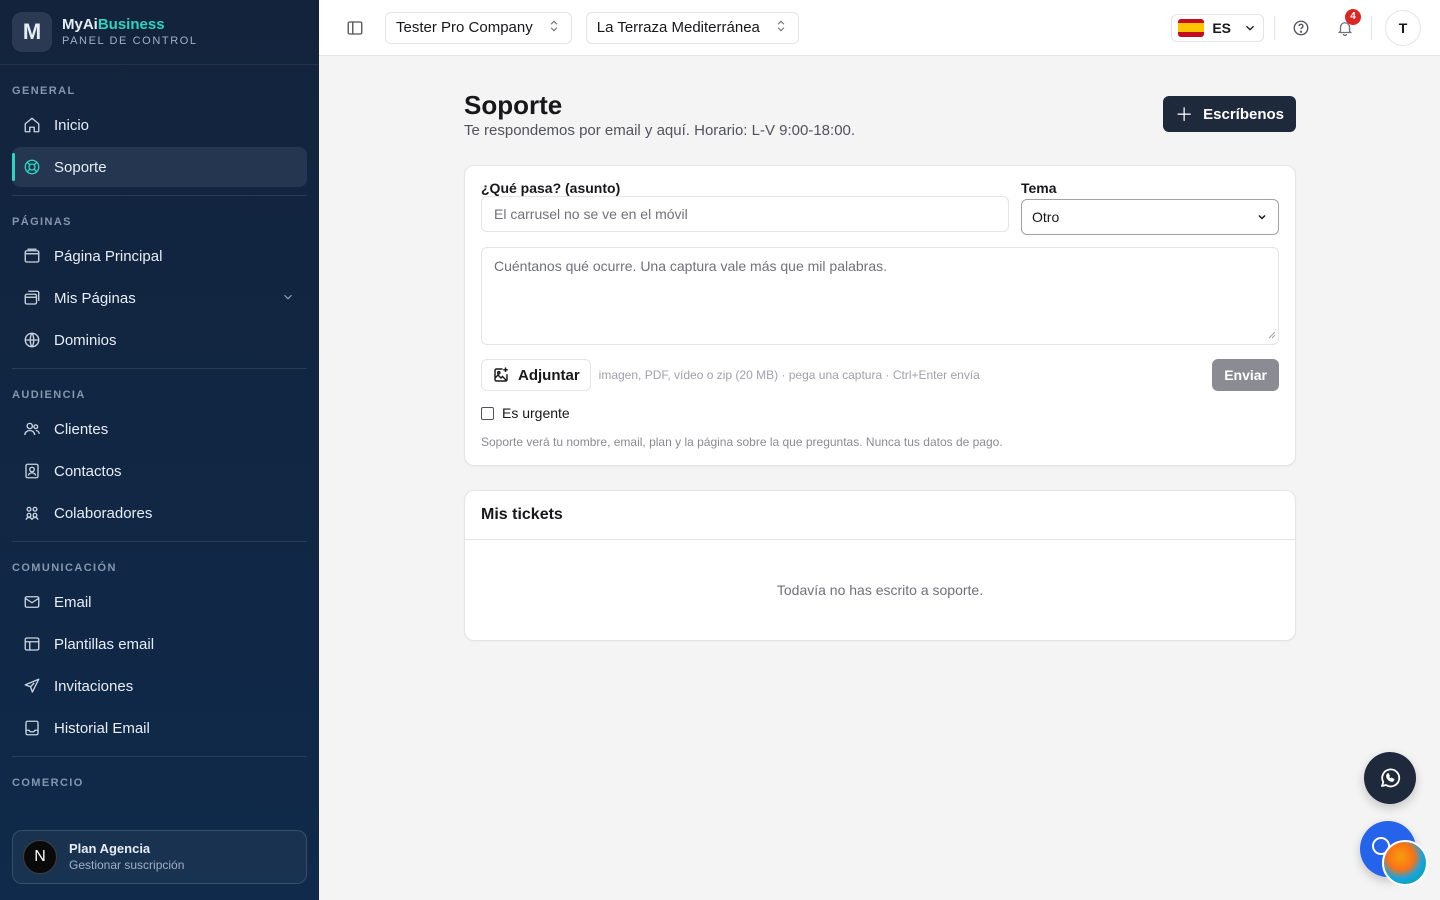 This screenshot has height=900, width=1440. I want to click on sidebar-item-label: Historial Email, so click(102, 728).